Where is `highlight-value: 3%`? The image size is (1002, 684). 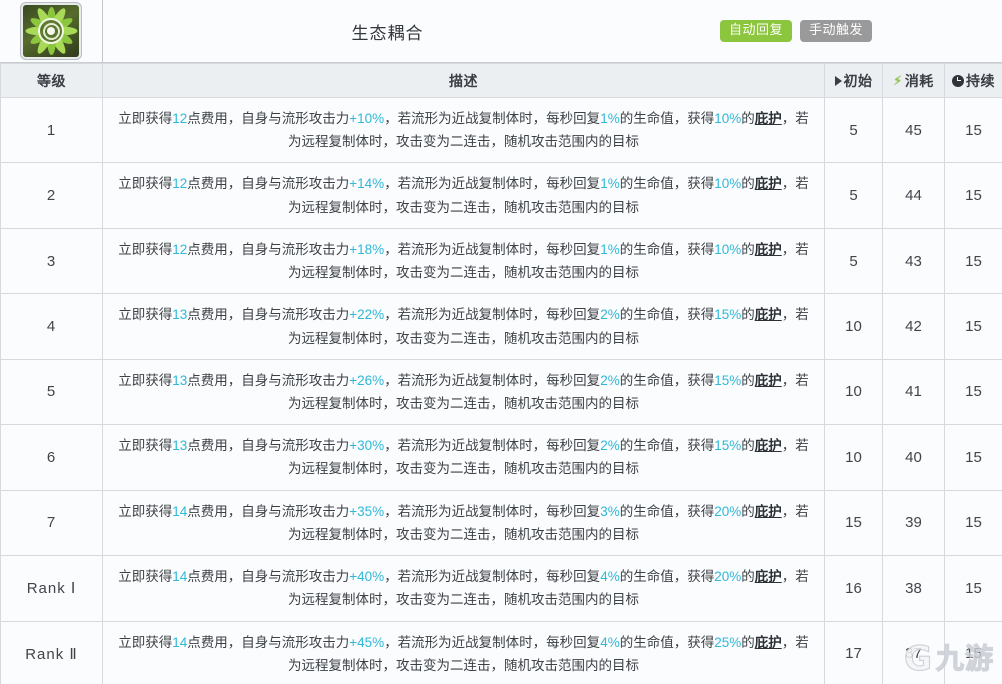
highlight-value: 3% is located at coordinates (610, 511).